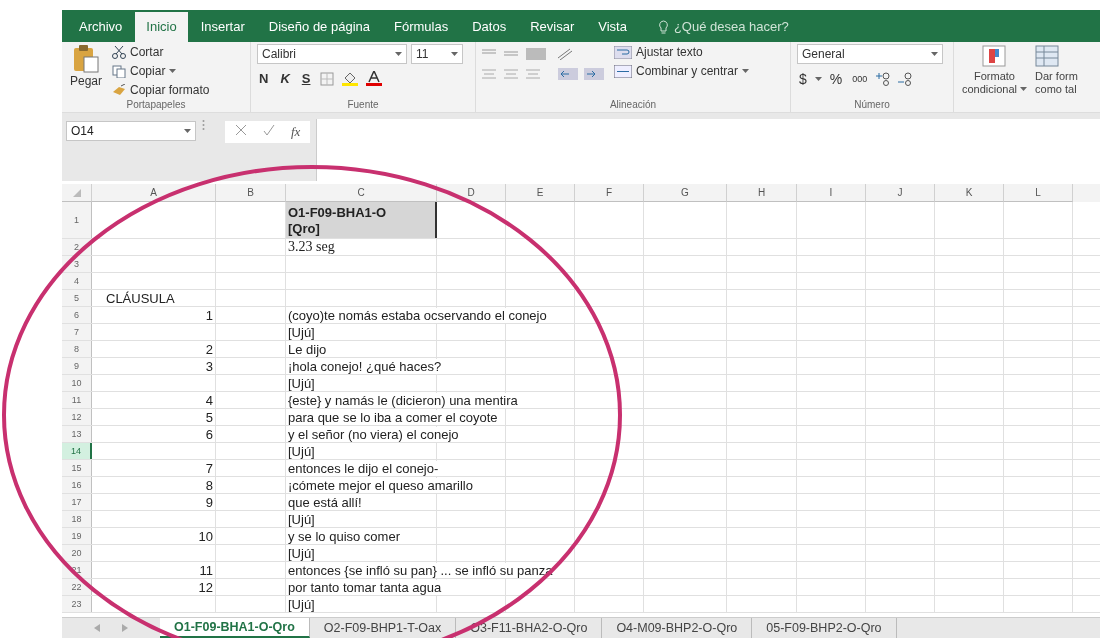  Describe the element at coordinates (156, 105) in the screenshot. I see `group-label: Portapapeles` at that location.